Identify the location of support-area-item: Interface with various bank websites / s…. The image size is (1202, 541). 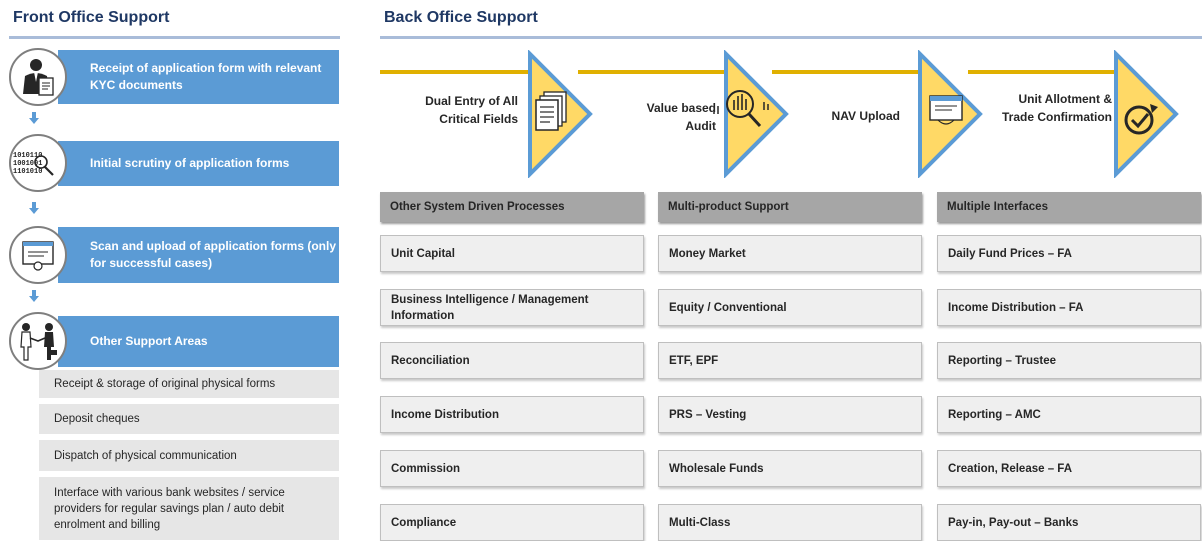
(189, 508).